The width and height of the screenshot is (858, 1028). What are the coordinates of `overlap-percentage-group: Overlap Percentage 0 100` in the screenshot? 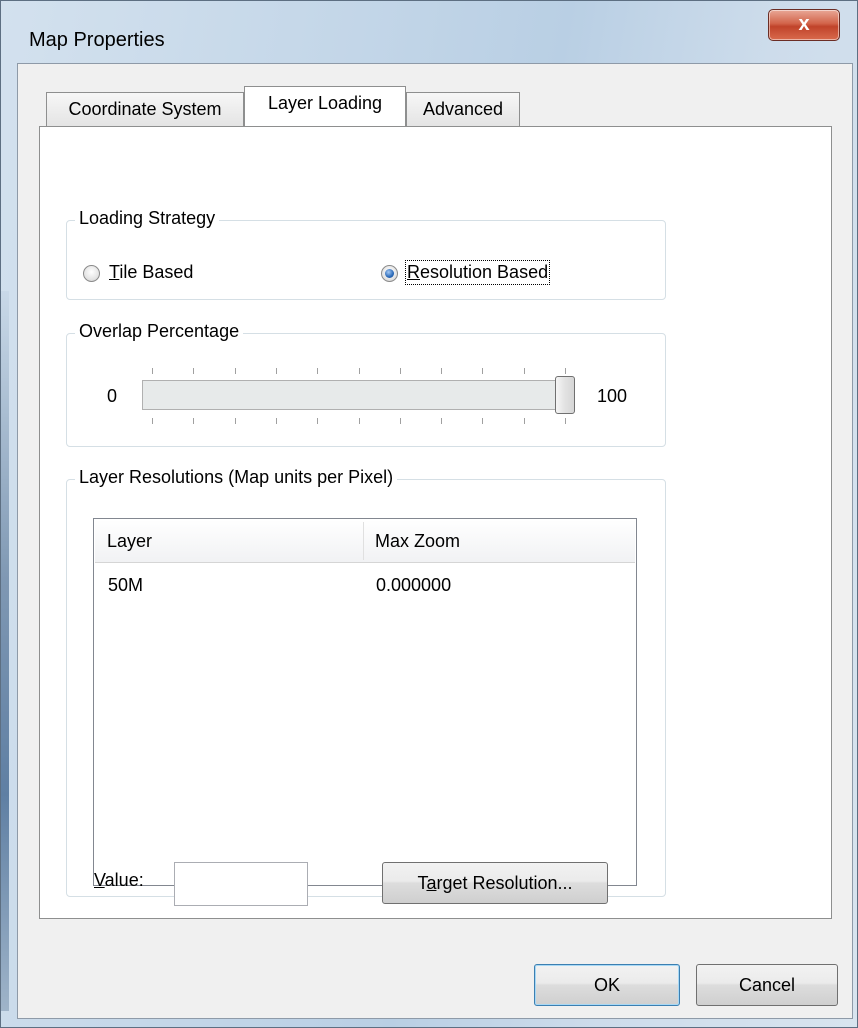 It's located at (366, 384).